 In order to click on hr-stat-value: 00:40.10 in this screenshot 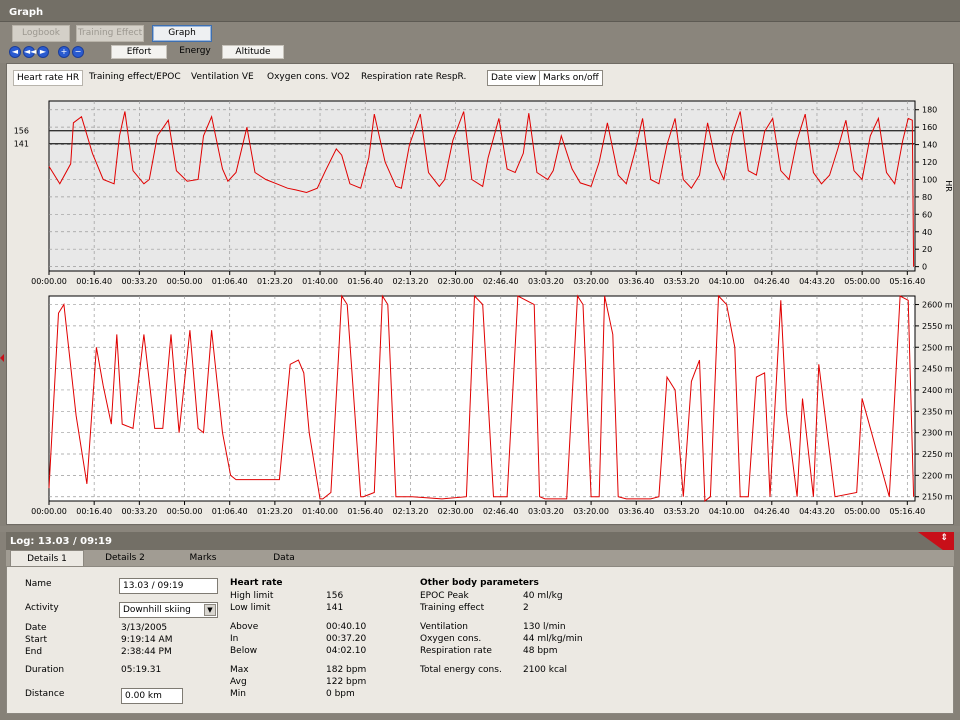, I will do `click(346, 627)`.